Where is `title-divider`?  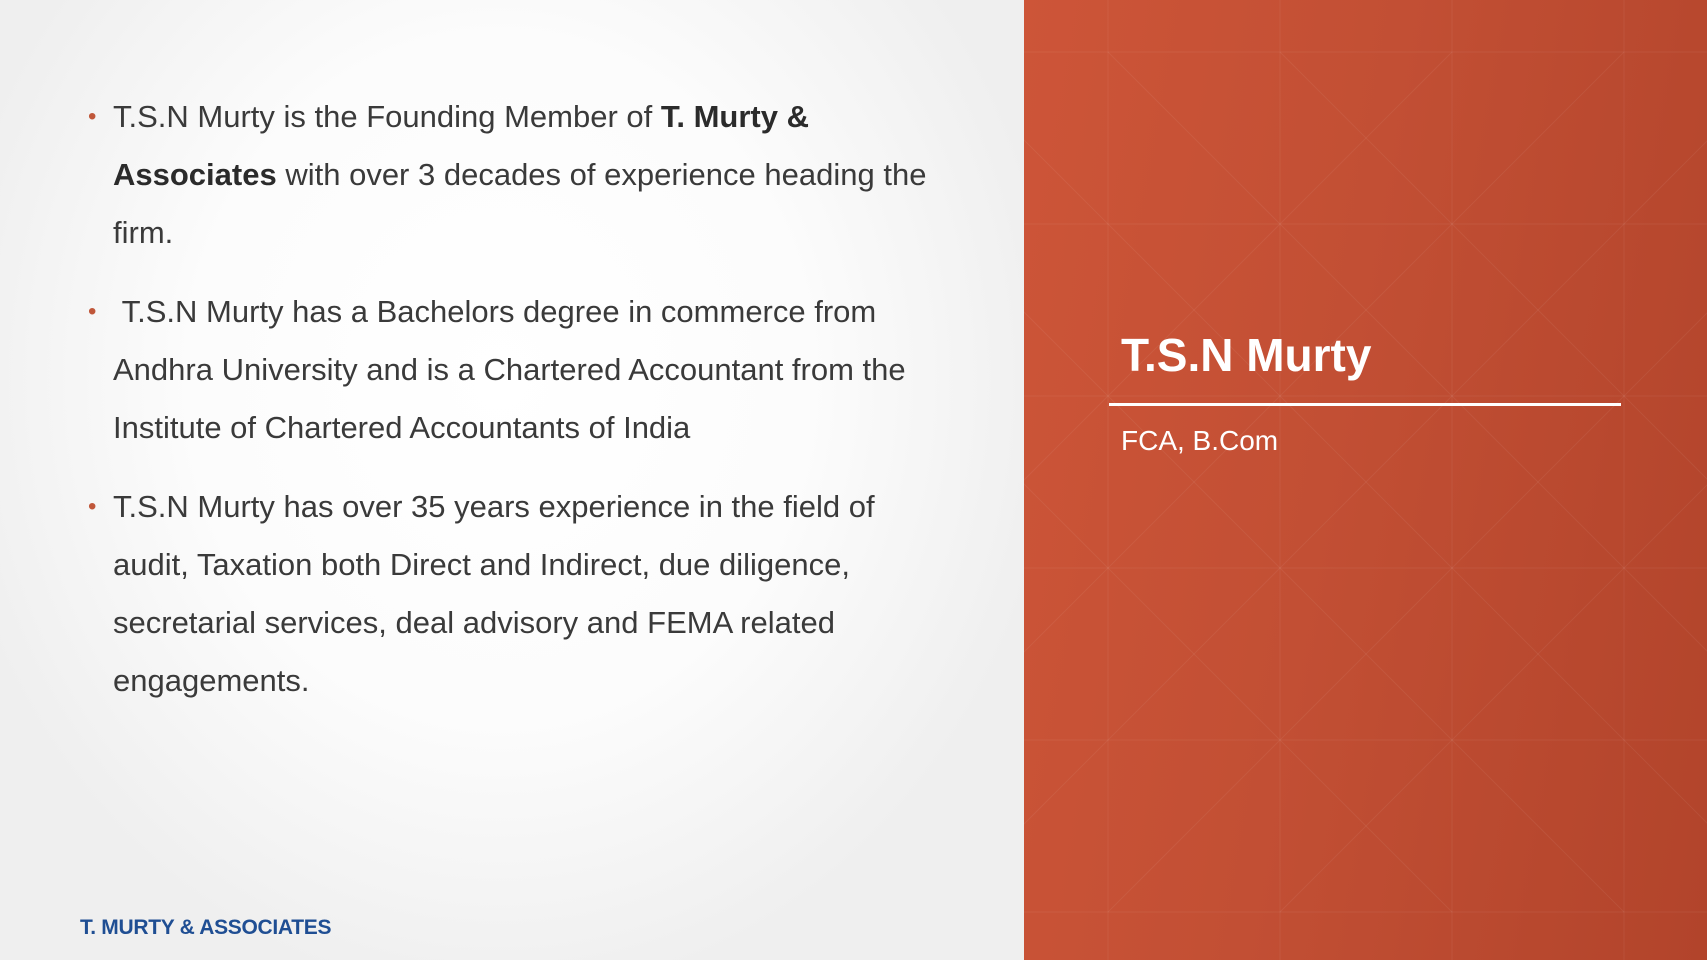
title-divider is located at coordinates (1365, 404).